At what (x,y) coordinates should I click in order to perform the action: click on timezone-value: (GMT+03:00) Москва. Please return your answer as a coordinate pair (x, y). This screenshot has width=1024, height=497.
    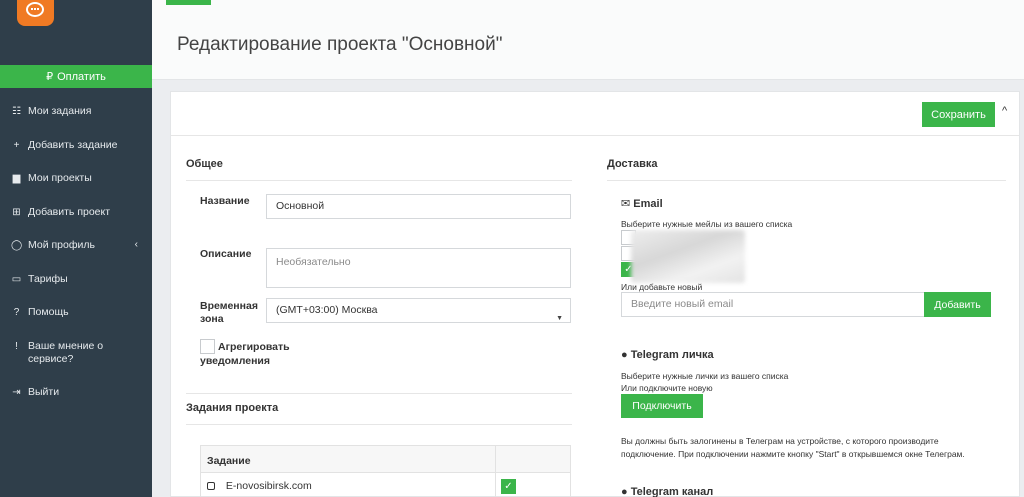
    Looking at the image, I should click on (327, 310).